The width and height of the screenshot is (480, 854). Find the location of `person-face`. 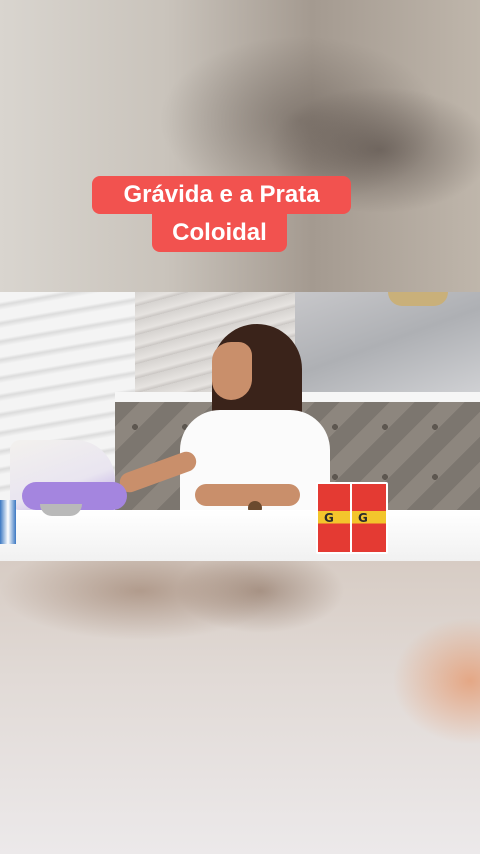

person-face is located at coordinates (232, 371).